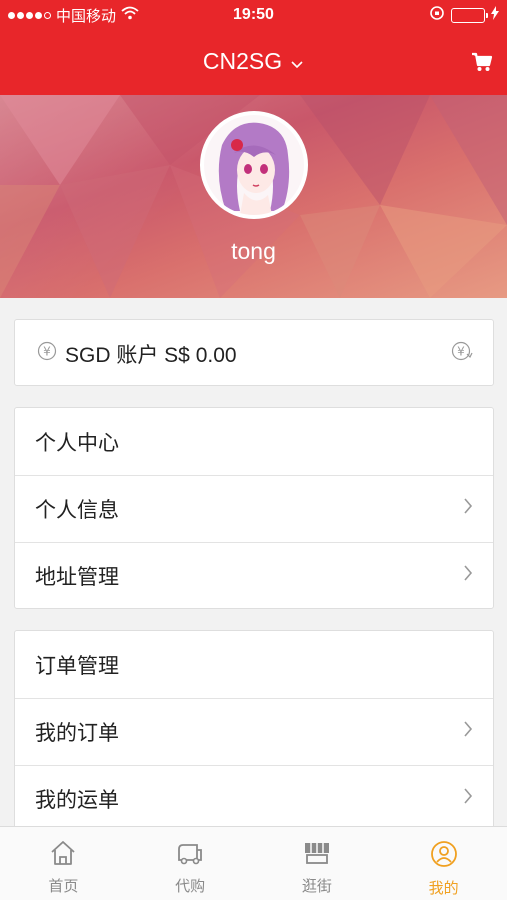 The image size is (507, 900). Describe the element at coordinates (254, 352) in the screenshot. I see `account-card: ¥ SGD 账户 S$ 0.00 ¥` at that location.